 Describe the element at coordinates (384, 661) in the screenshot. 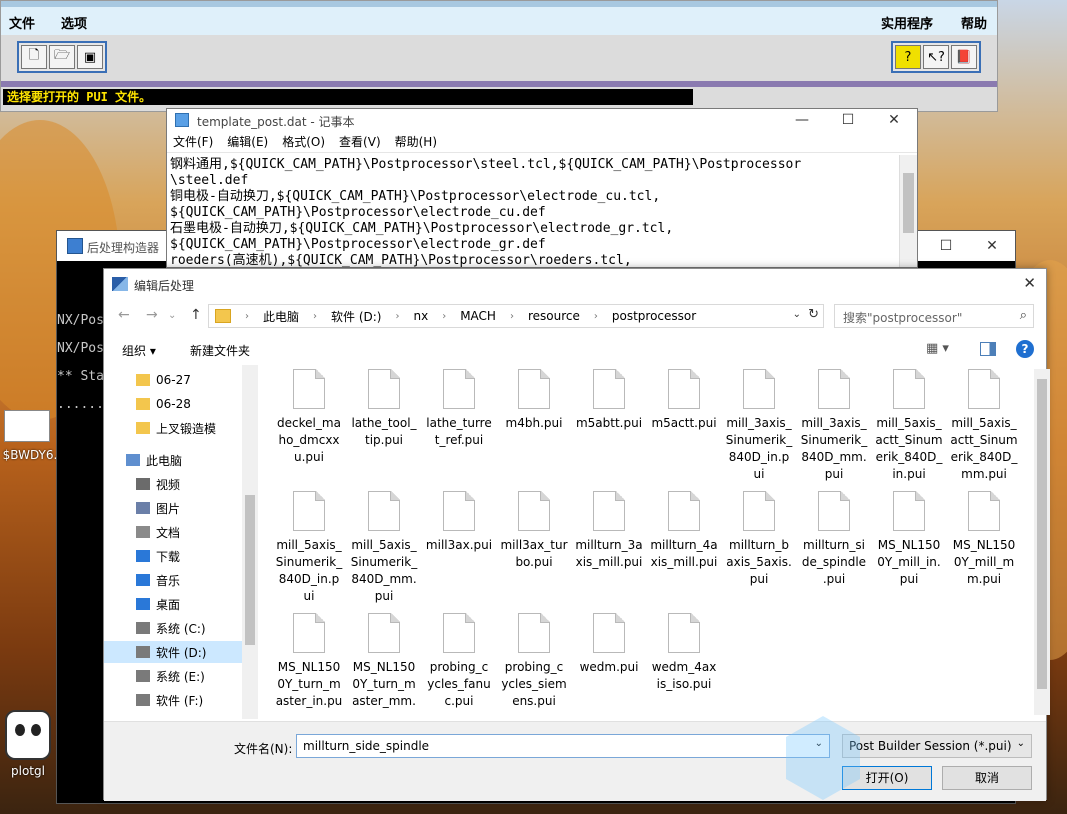

I see `file-item: MS_NL150 0Y_turn_m aster_mm.` at that location.